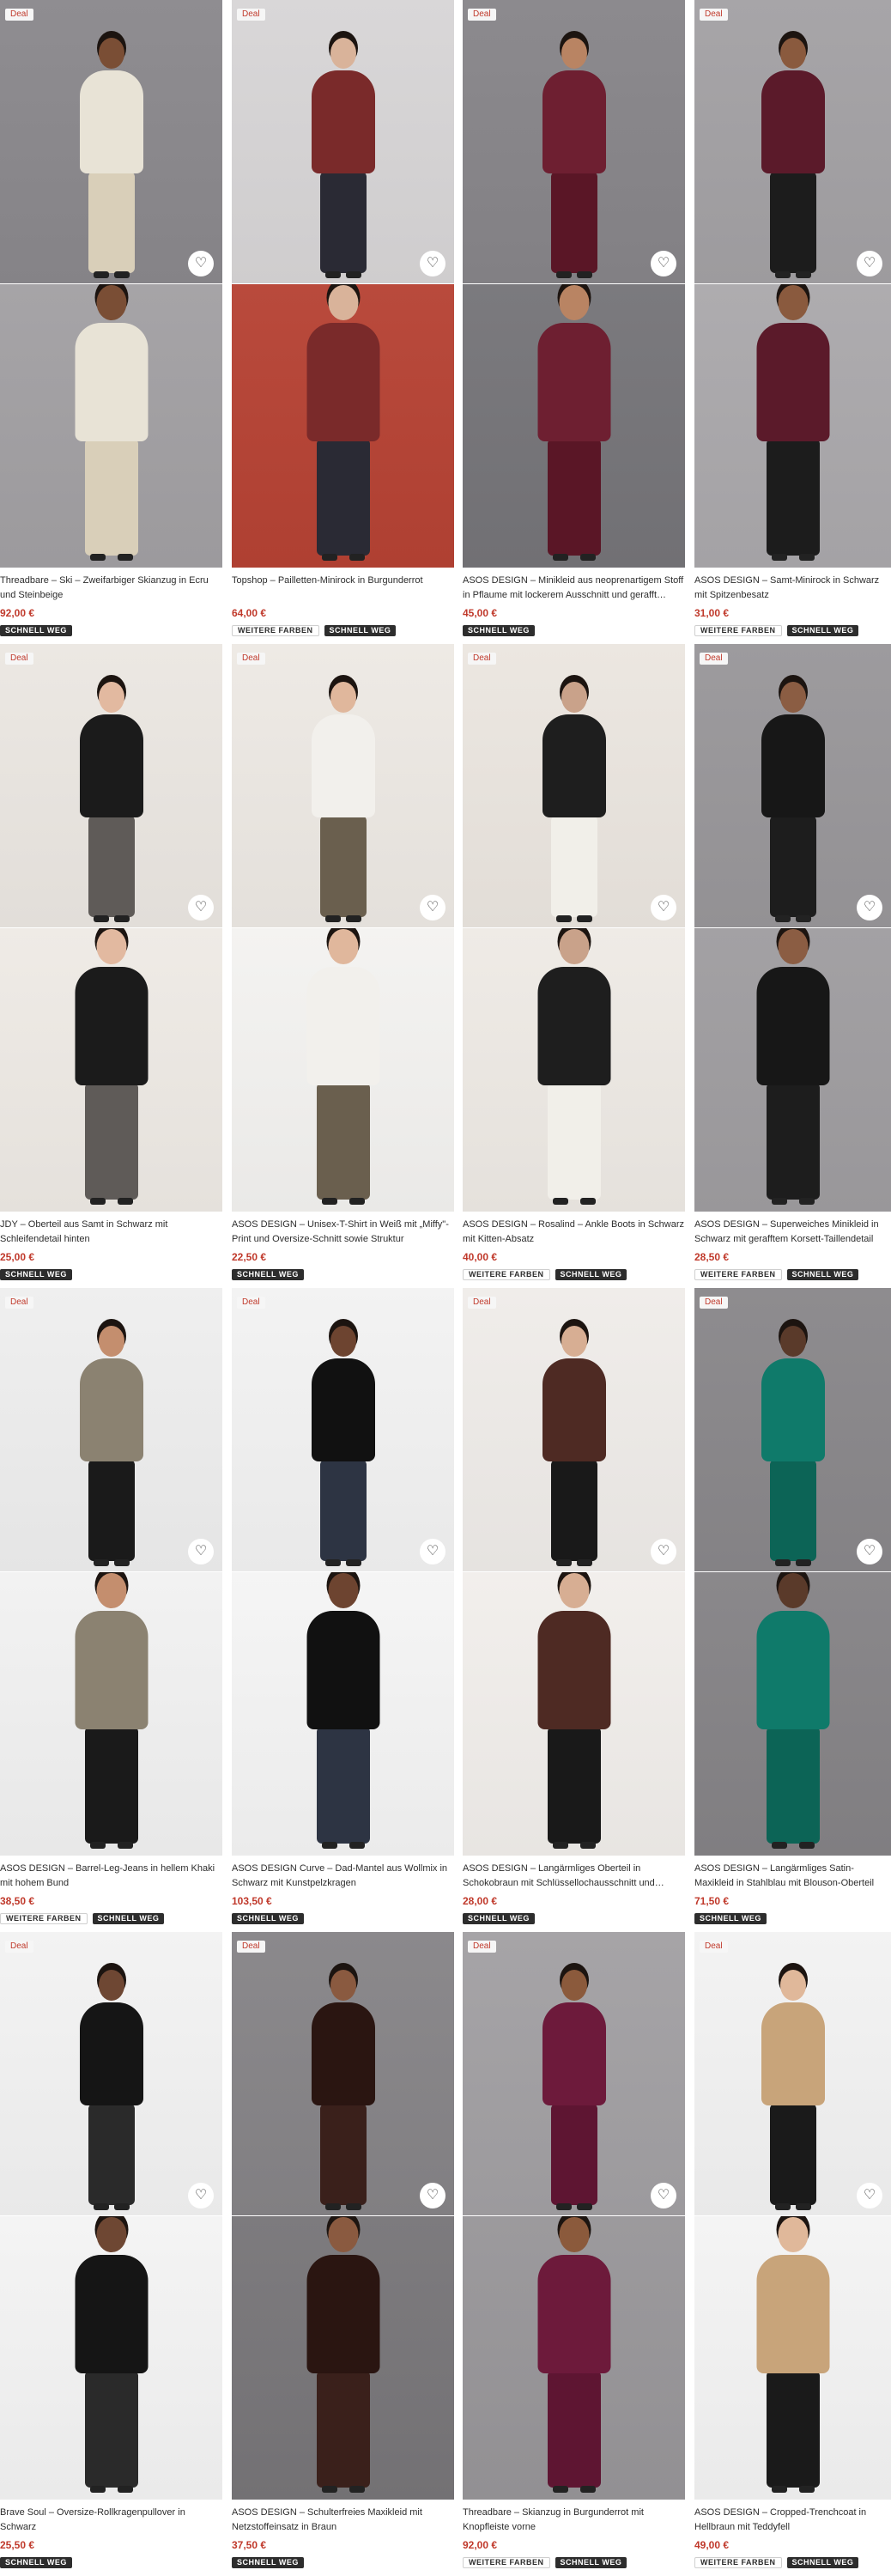 This screenshot has width=891, height=2576. I want to click on product-badges: SCHNELL WEG, so click(111, 2562).